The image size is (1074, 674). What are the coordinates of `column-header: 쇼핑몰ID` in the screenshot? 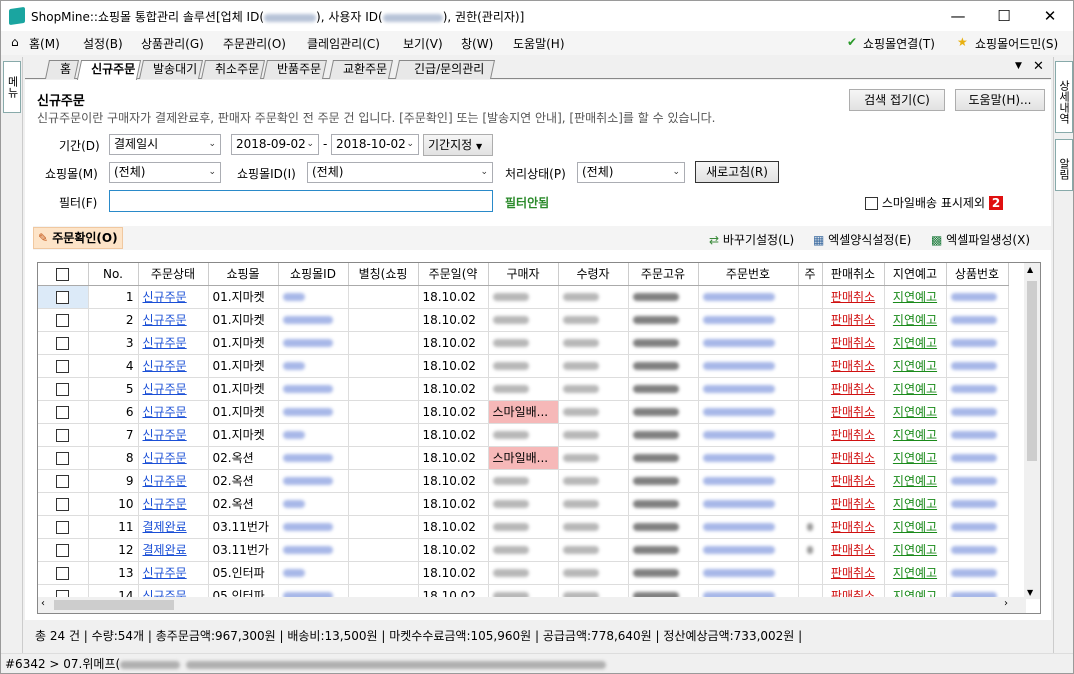 It's located at (313, 274).